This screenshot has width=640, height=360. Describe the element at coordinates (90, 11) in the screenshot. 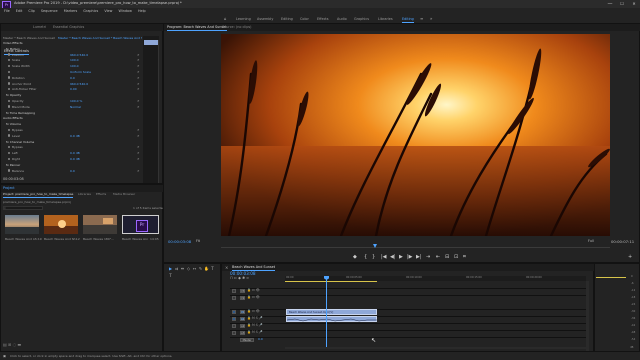

I see `menu-graphics: Graphics` at that location.